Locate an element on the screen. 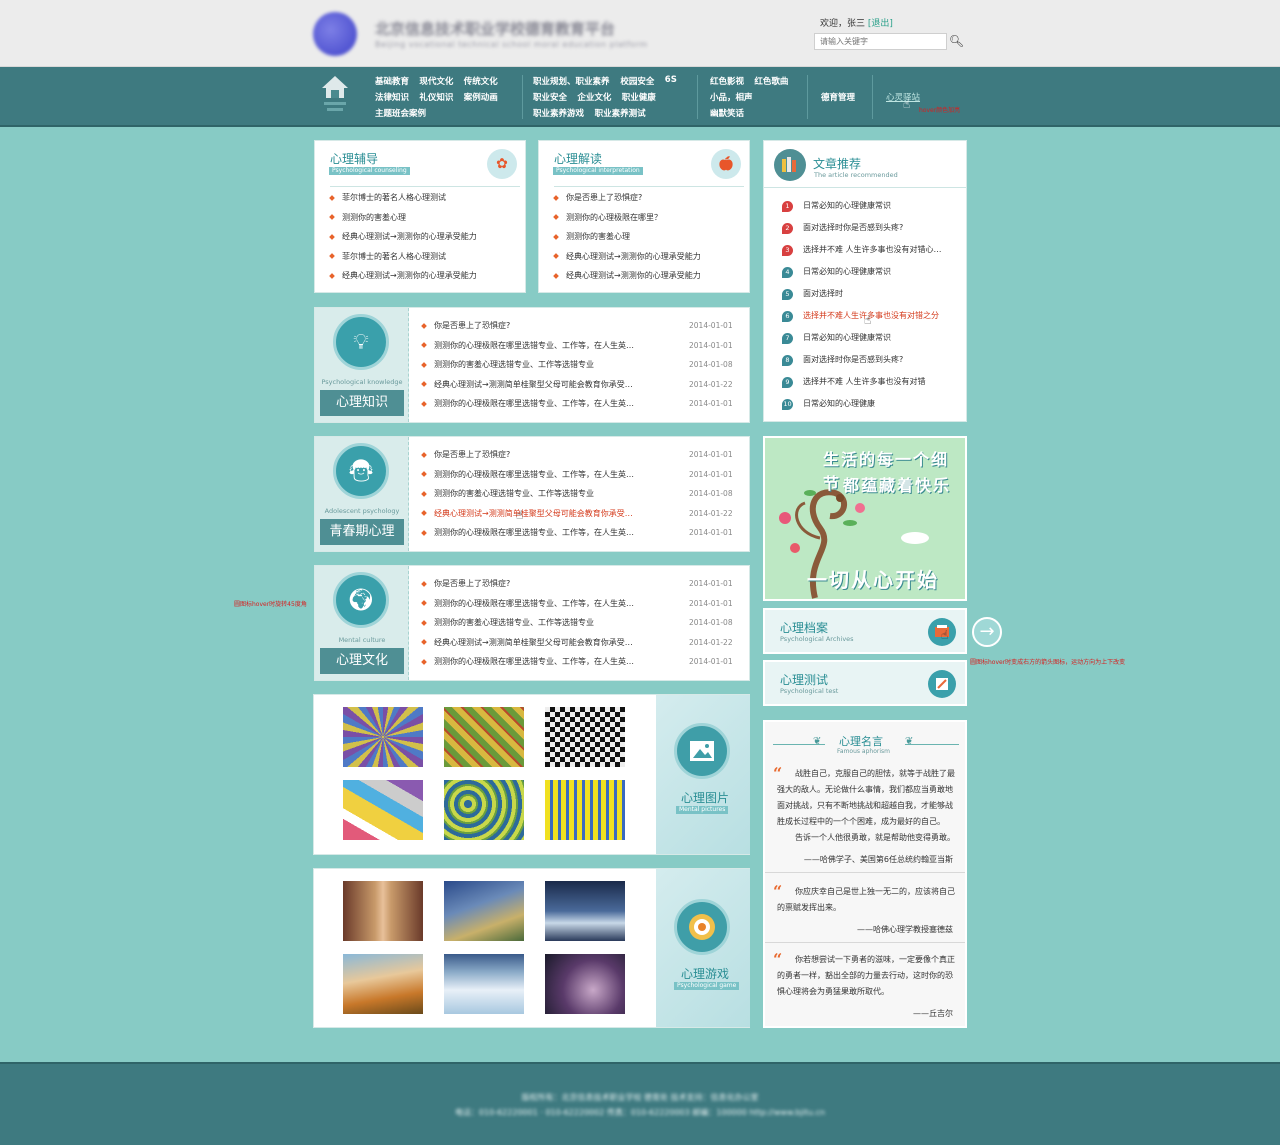 The height and width of the screenshot is (1145, 1280). home-icon is located at coordinates (335, 96).